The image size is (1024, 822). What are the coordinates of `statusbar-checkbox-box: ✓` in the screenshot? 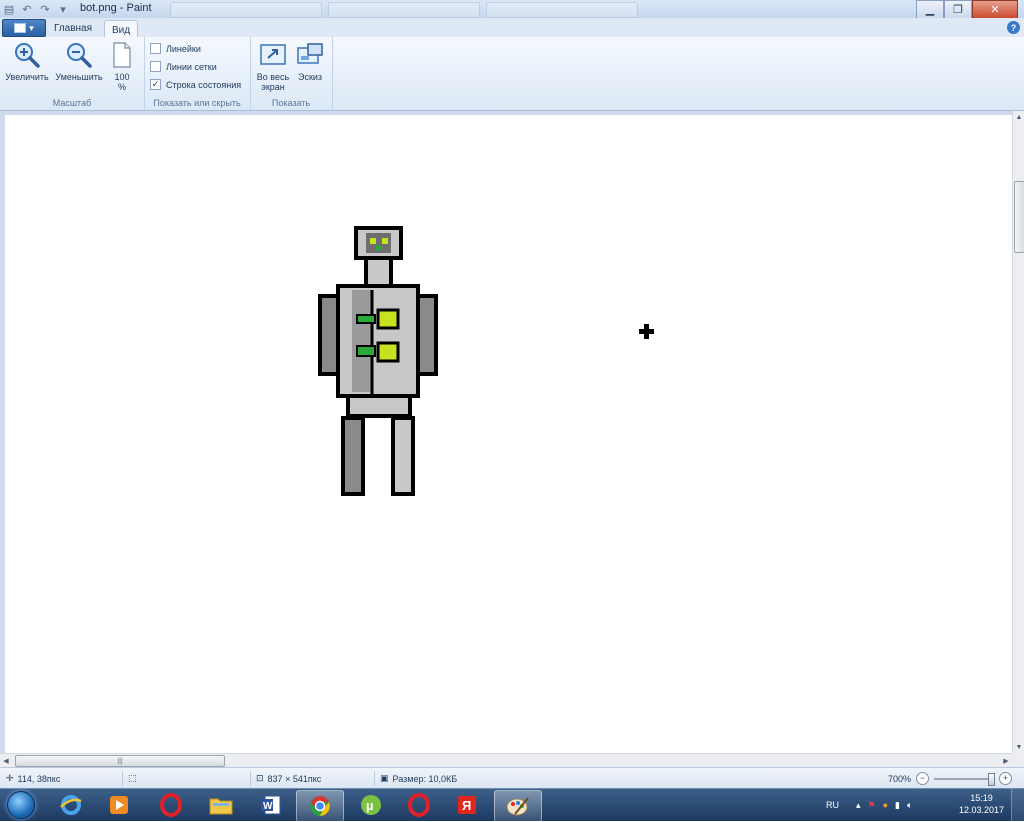 It's located at (155, 84).